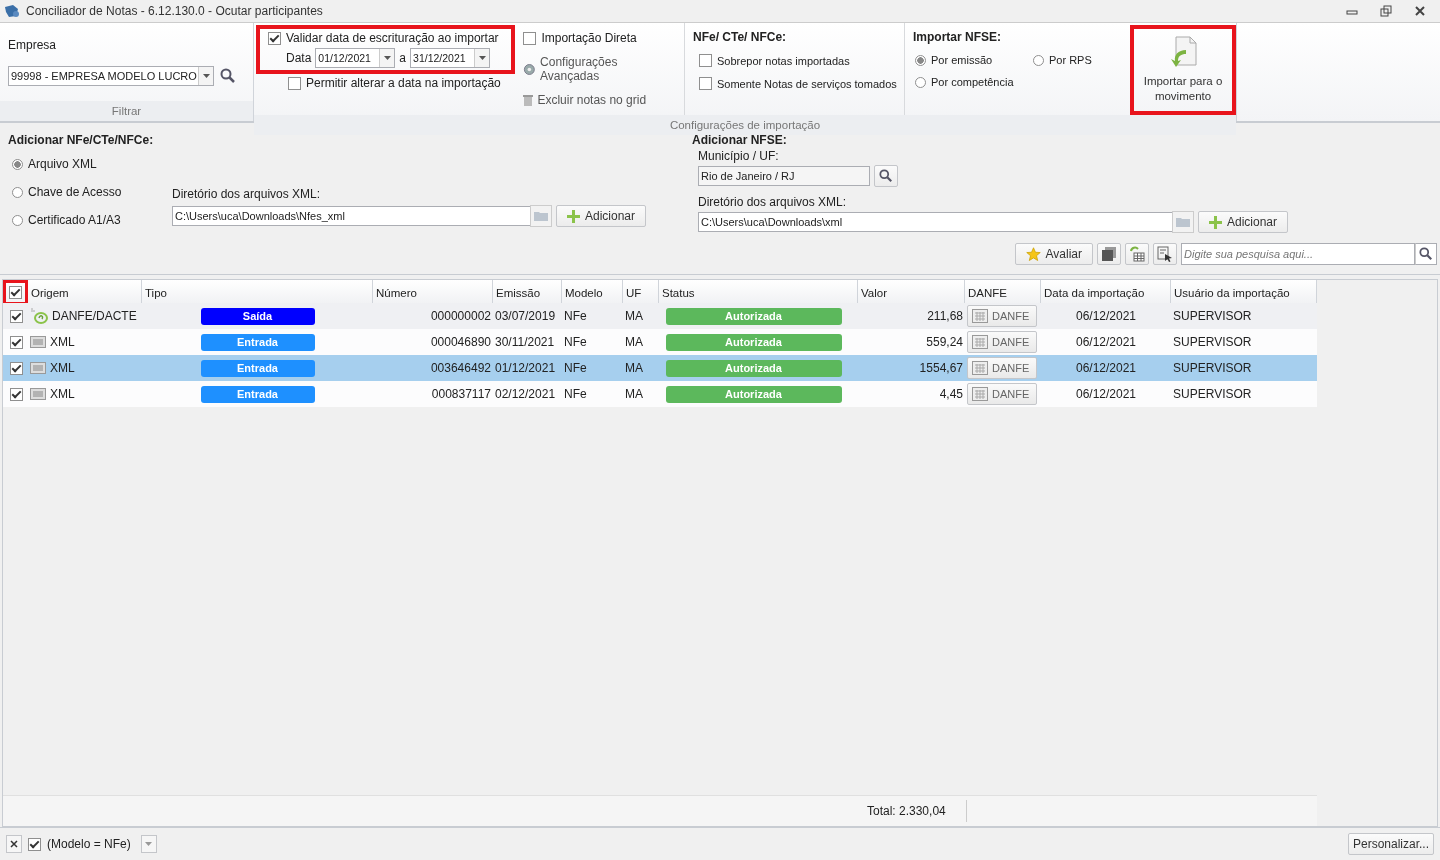 The height and width of the screenshot is (860, 1440). I want to click on grid-icon, so click(1137, 254).